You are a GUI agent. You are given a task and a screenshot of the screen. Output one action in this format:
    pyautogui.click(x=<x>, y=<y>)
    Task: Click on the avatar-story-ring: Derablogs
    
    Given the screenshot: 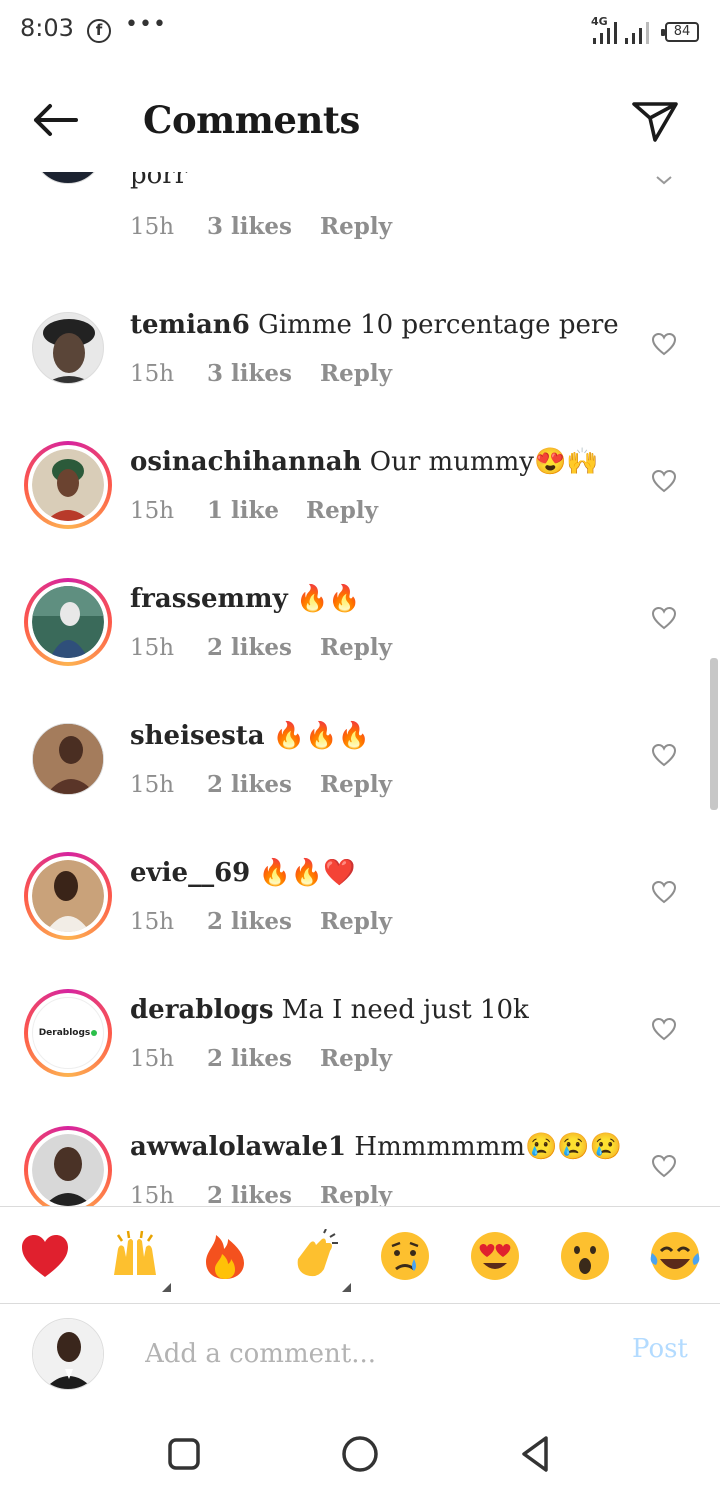 What is the action you would take?
    pyautogui.click(x=68, y=1033)
    